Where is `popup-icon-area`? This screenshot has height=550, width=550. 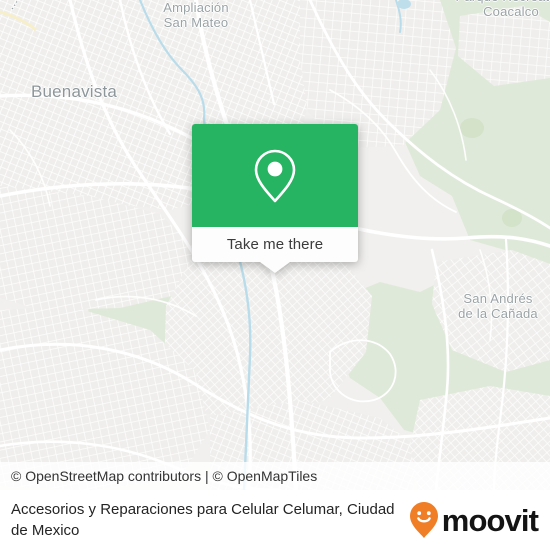
popup-icon-area is located at coordinates (275, 175).